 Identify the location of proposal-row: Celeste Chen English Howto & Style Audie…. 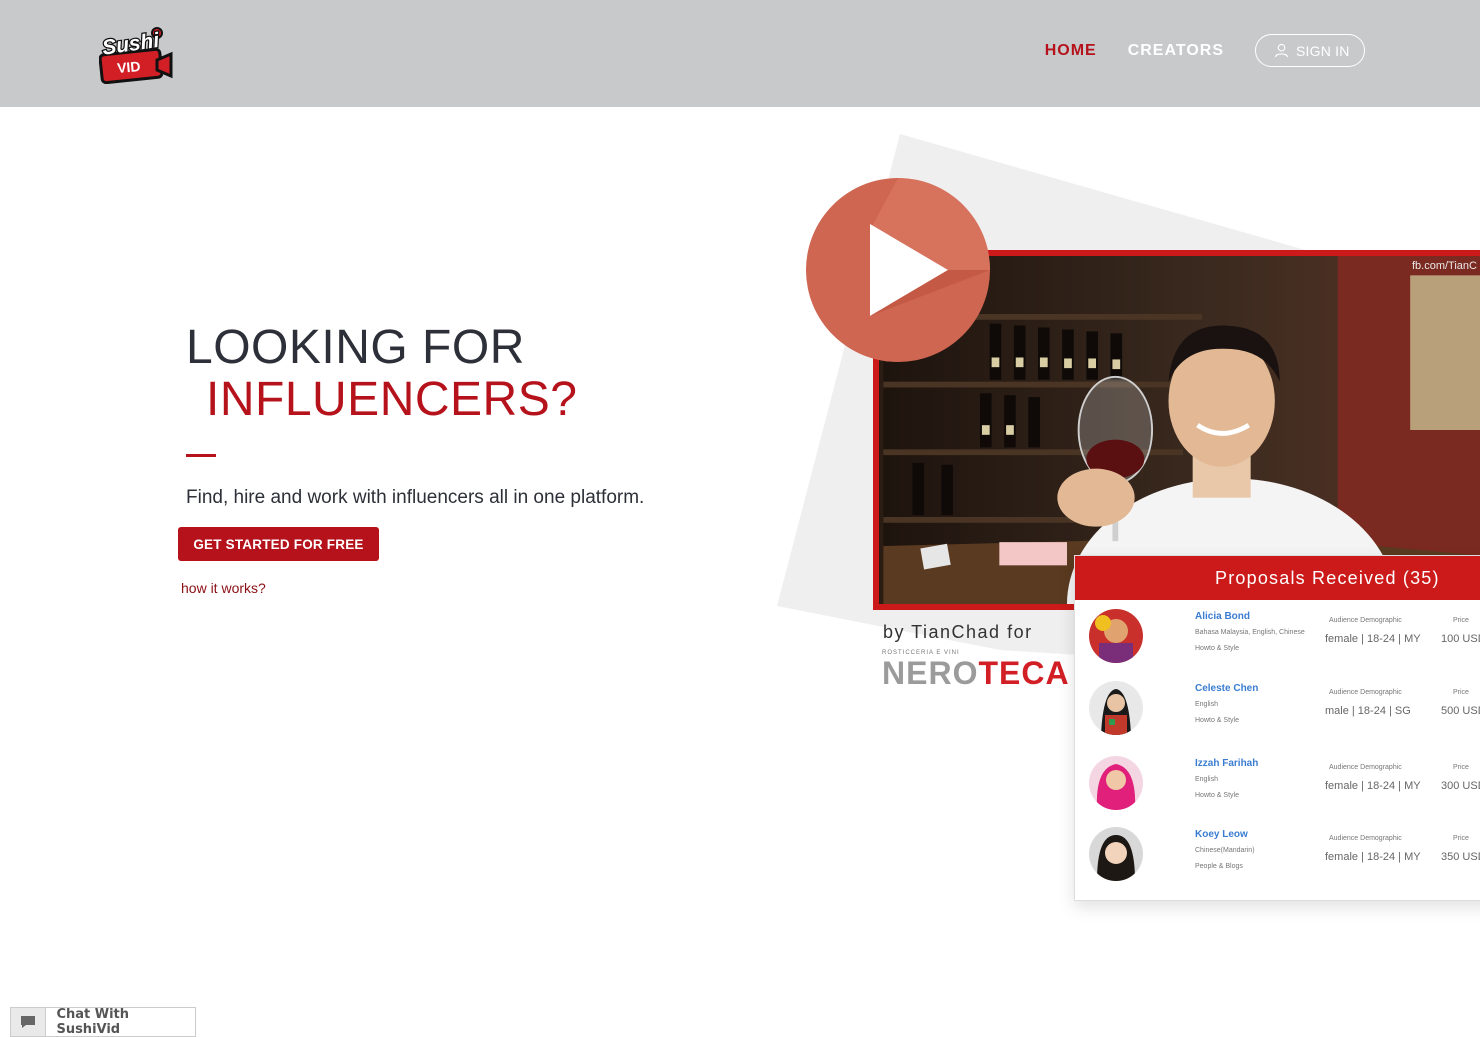
(1277, 716).